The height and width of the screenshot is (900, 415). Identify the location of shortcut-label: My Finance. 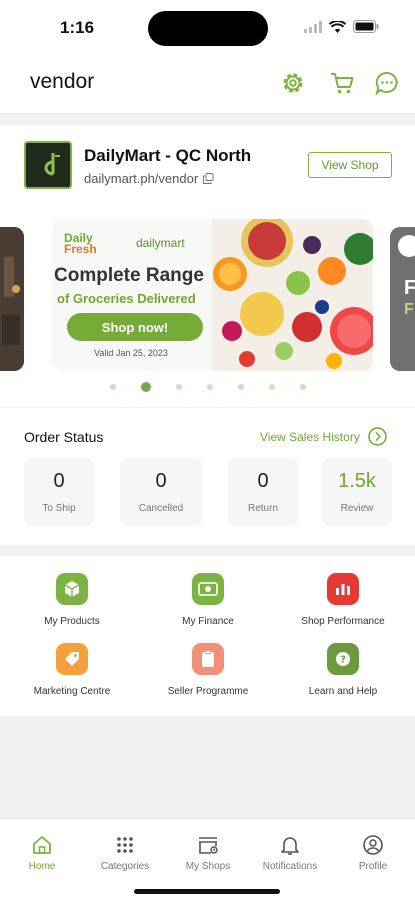
(208, 621).